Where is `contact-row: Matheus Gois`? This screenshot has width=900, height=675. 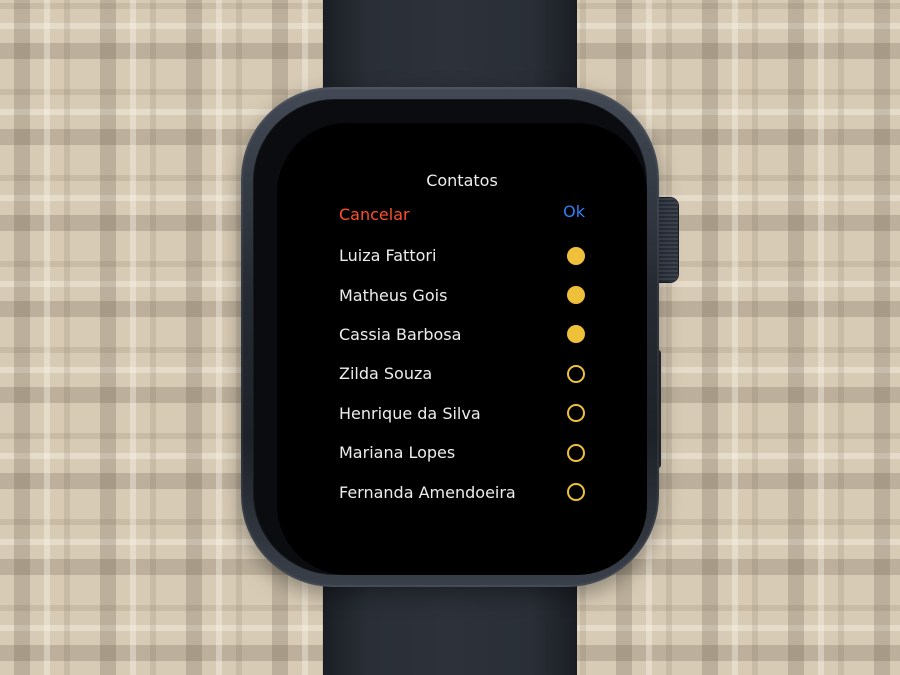 contact-row: Matheus Gois is located at coordinates (462, 294).